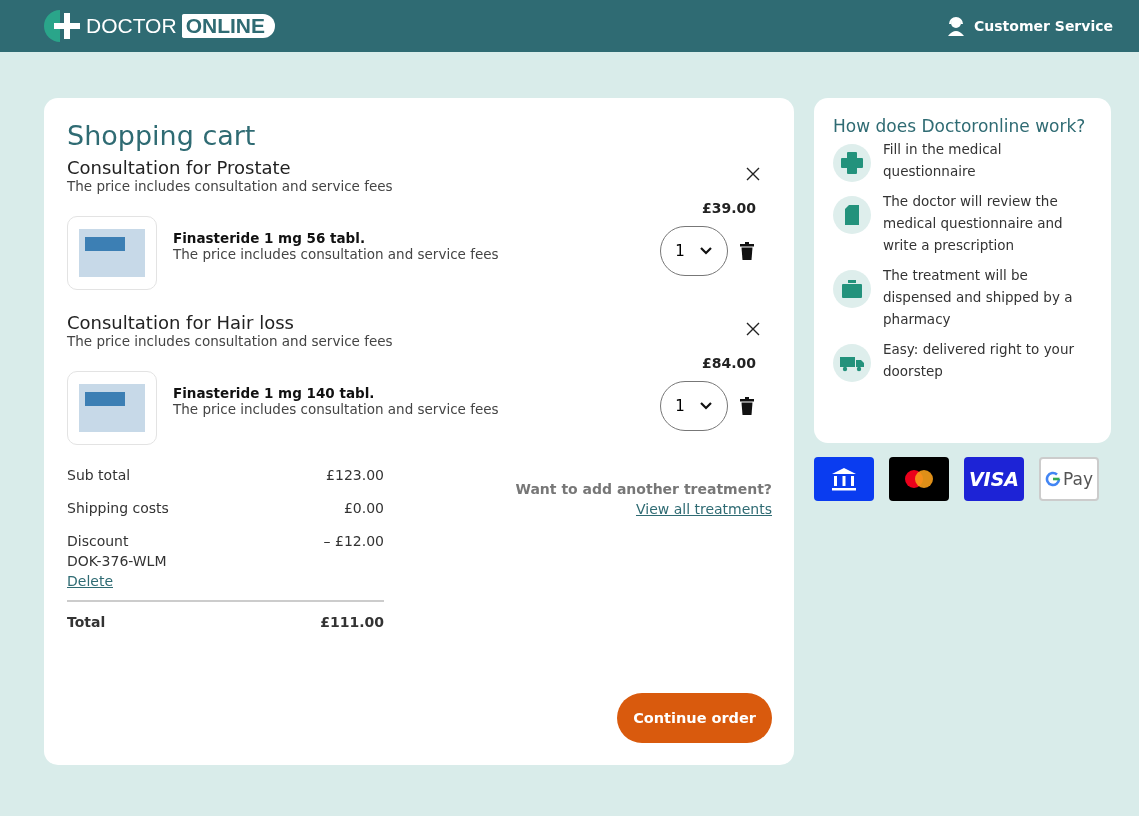 This screenshot has height=816, width=1139. Describe the element at coordinates (269, 238) in the screenshot. I see `product-name: Finasteride 1 mg 56 tabl.` at that location.